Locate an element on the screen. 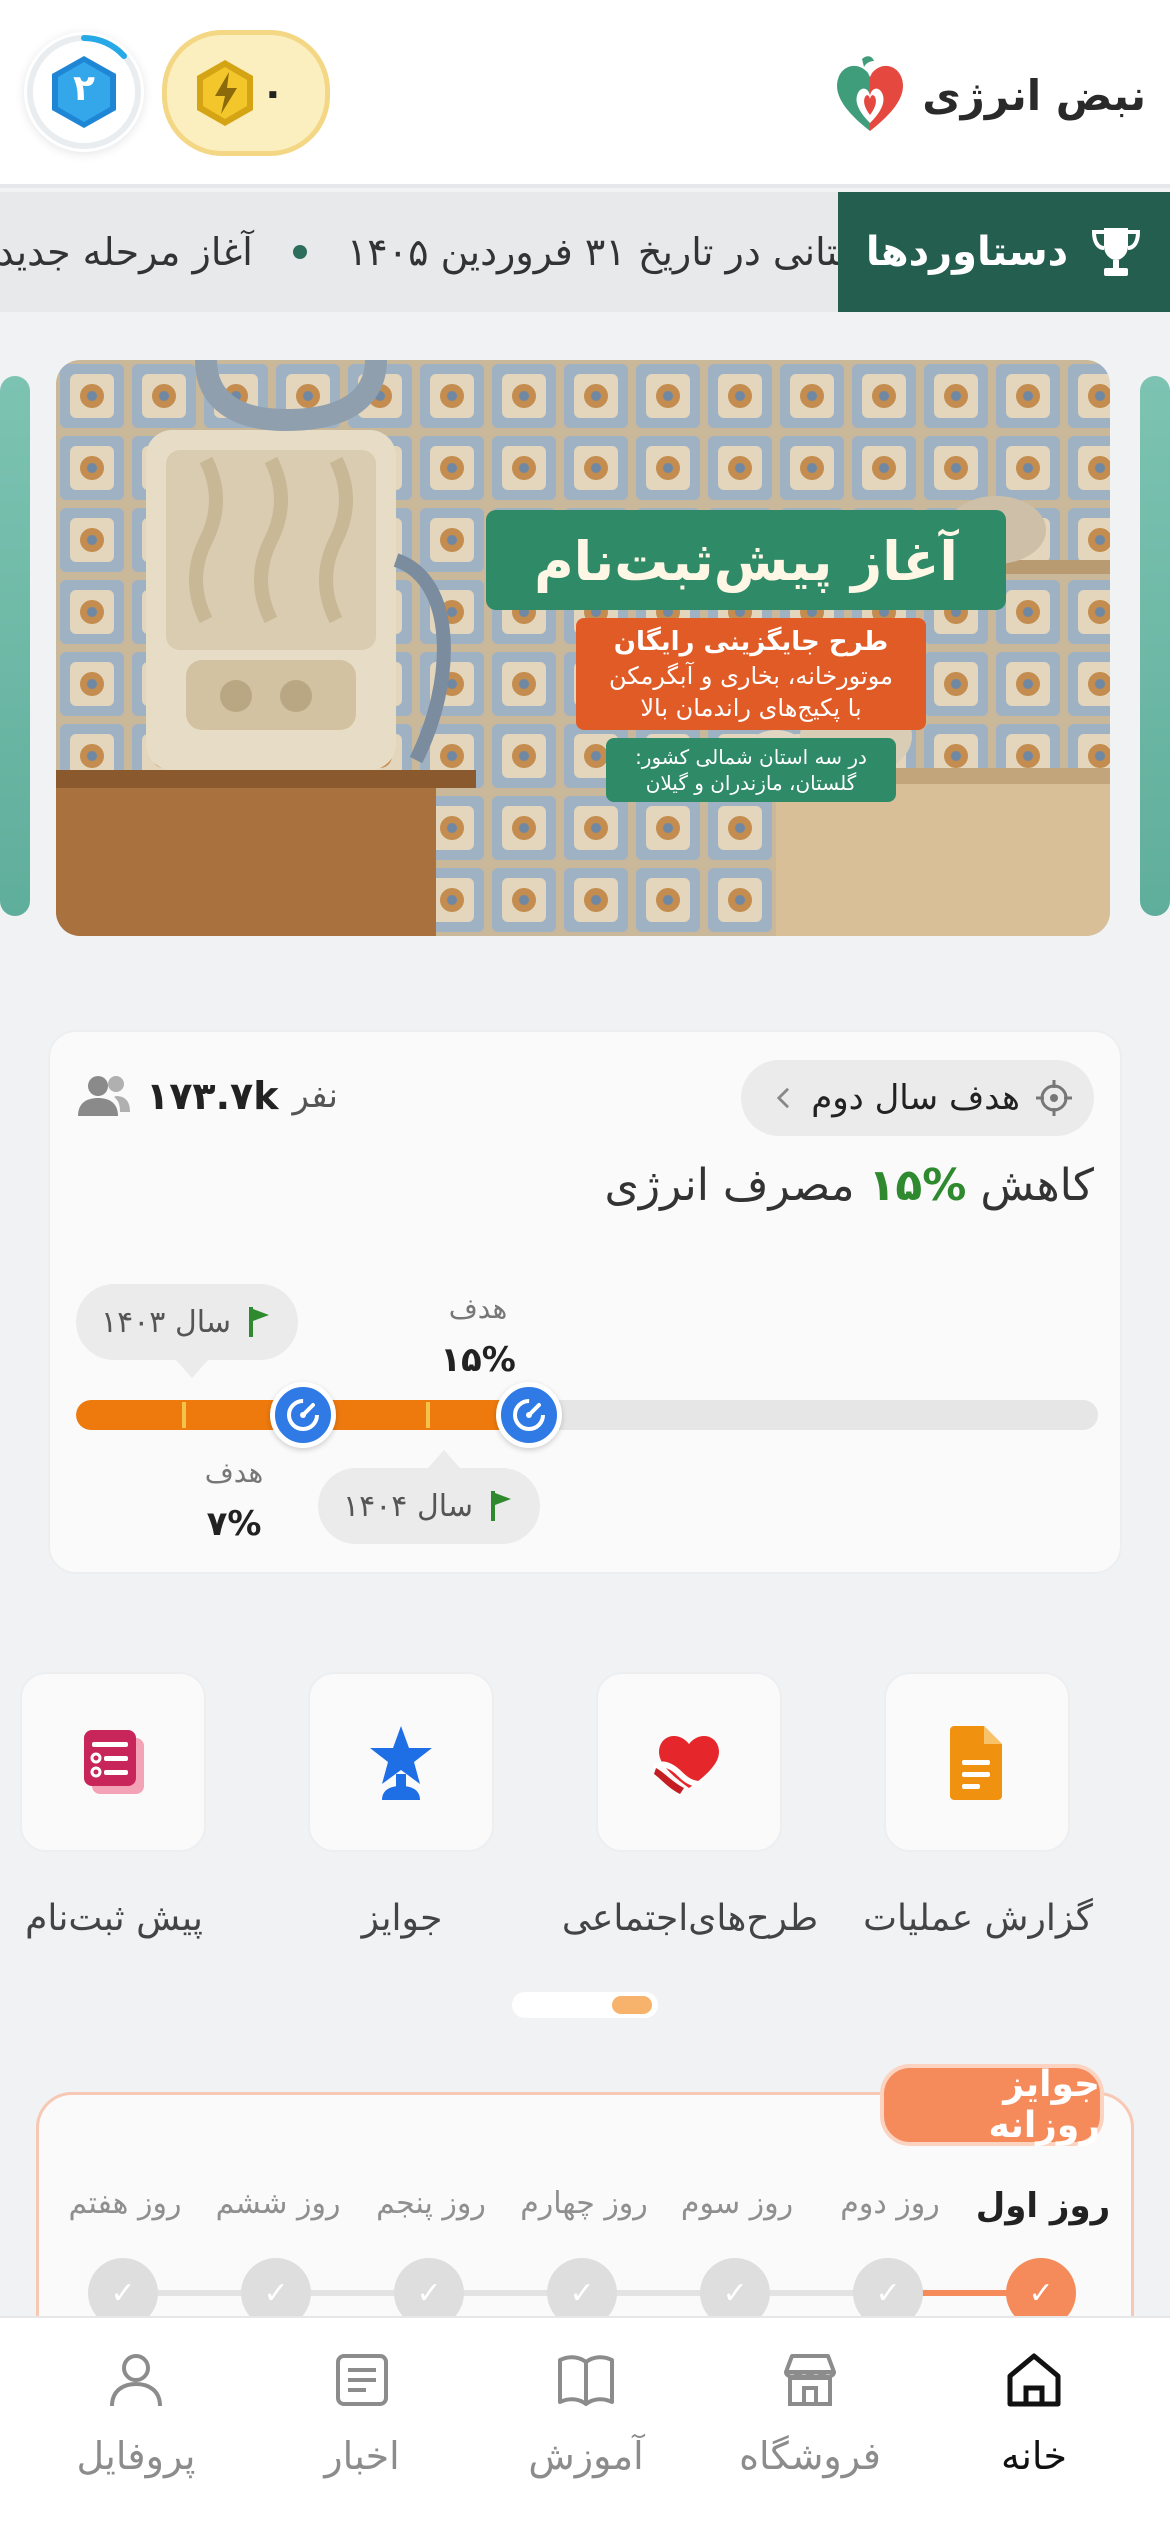 This screenshot has height=2532, width=1170. brand: نبض انرژی is located at coordinates (989, 95).